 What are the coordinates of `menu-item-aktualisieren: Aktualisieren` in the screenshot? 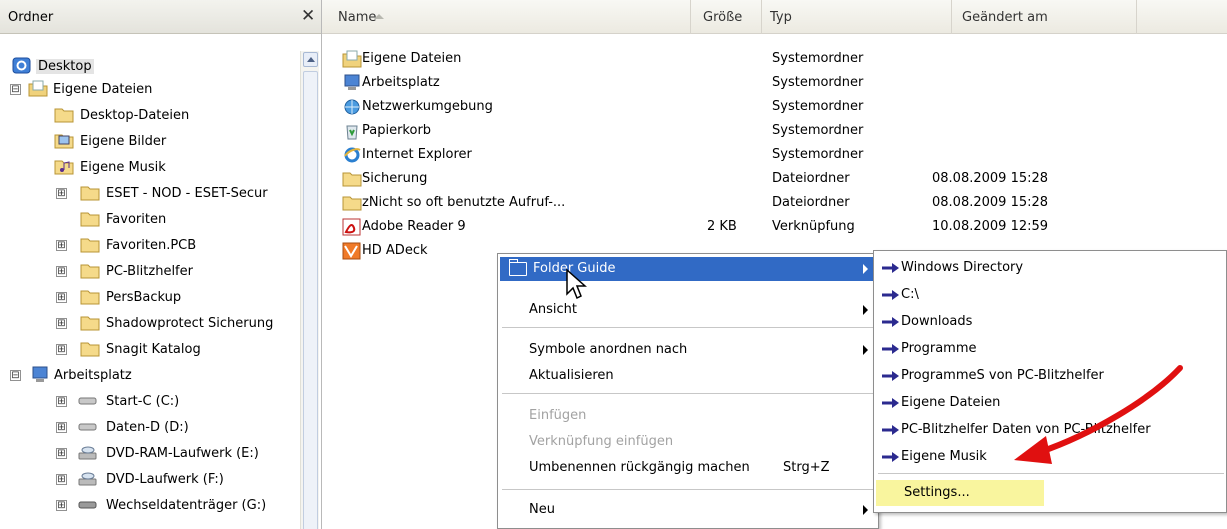 It's located at (688, 376).